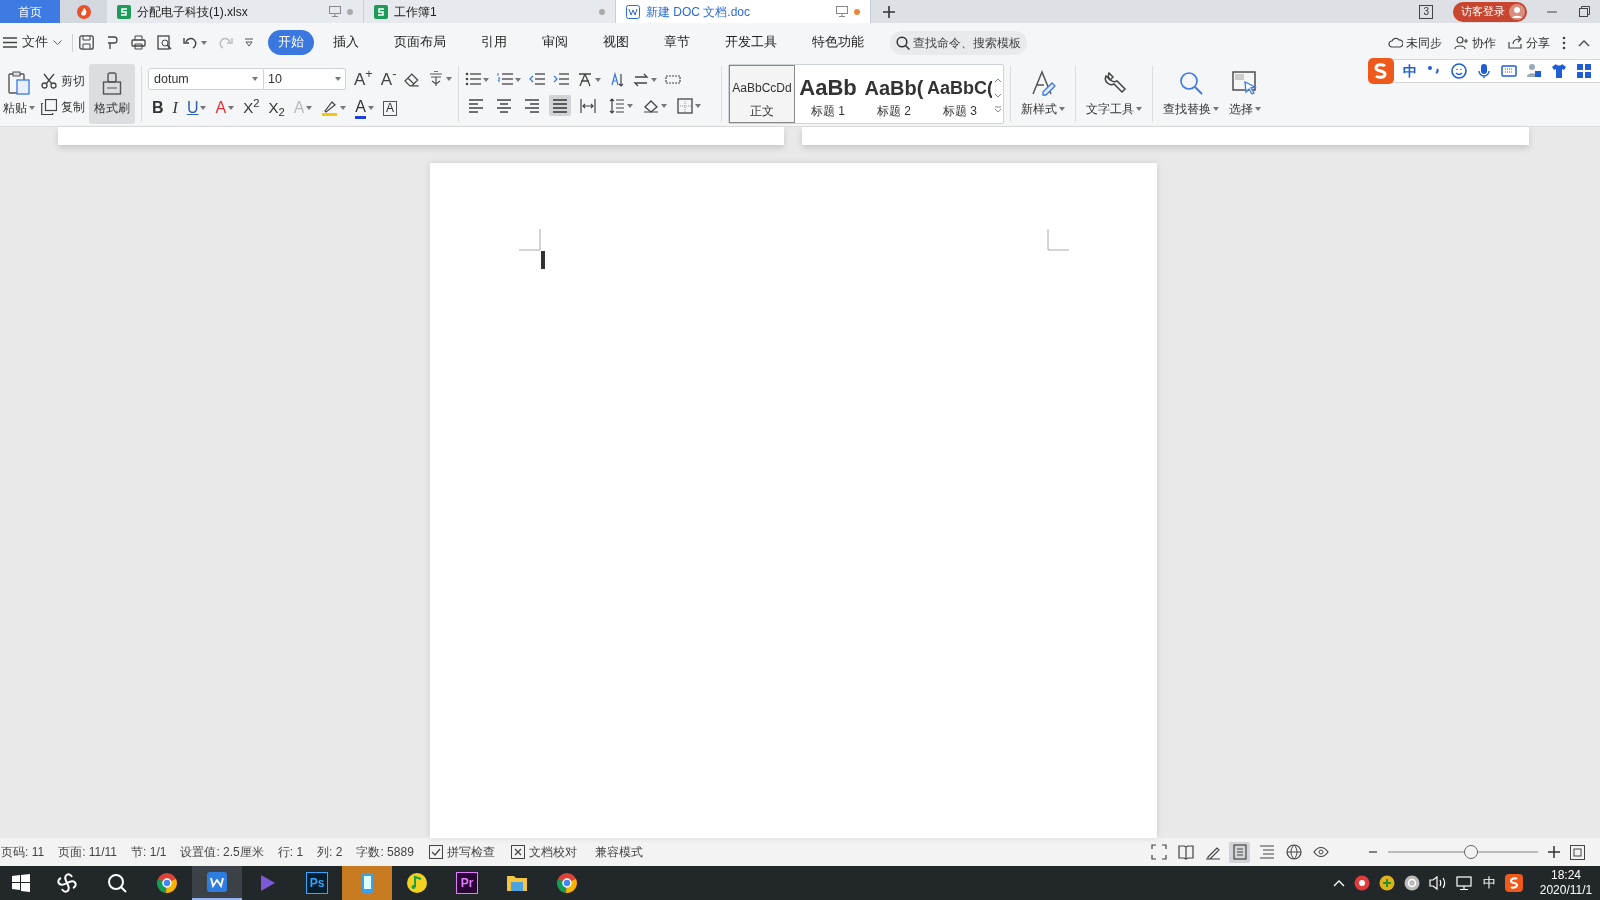 The width and height of the screenshot is (1600, 900). Describe the element at coordinates (30, 11) in the screenshot. I see `home-tab: 首页` at that location.